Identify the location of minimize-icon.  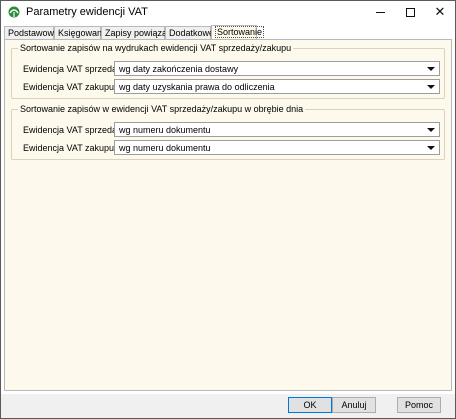
(380, 12).